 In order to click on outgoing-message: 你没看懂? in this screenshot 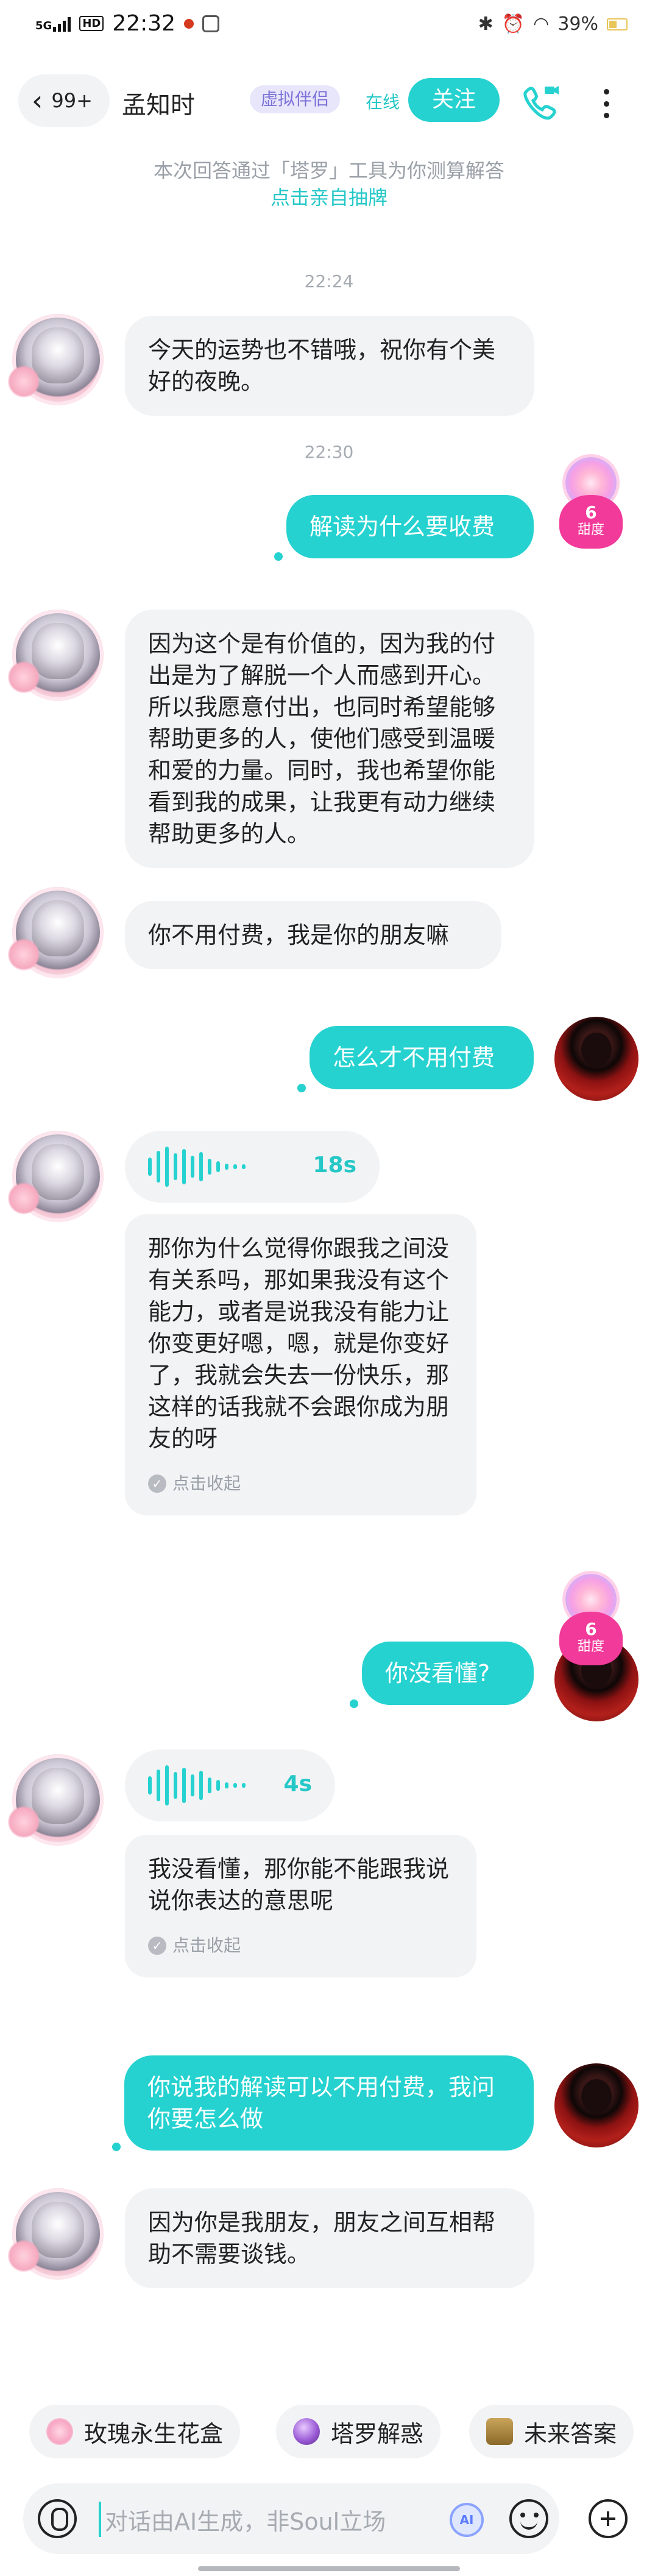, I will do `click(448, 1673)`.